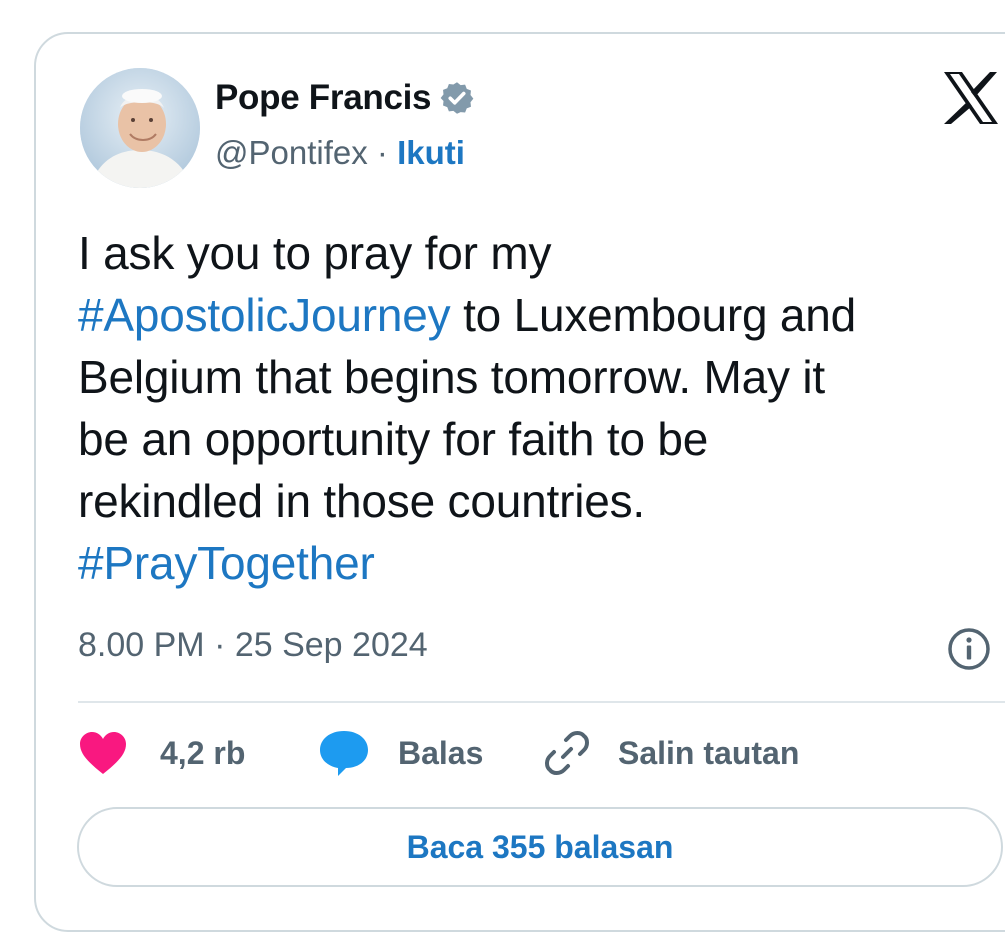 The height and width of the screenshot is (932, 1005). Describe the element at coordinates (969, 649) in the screenshot. I see `info-icon` at that location.